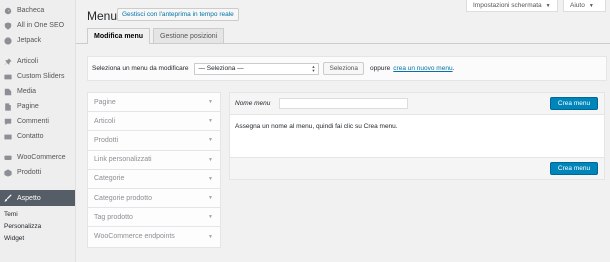 Image resolution: width=610 pixels, height=262 pixels. I want to click on accordion-label: Link personalizzati, so click(123, 160).